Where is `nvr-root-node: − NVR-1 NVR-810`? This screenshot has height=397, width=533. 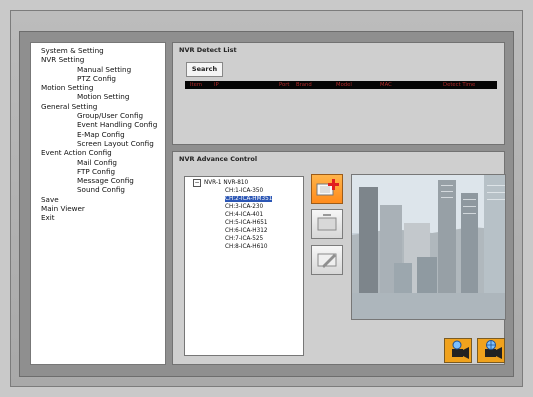
nvr-root-node: − NVR-1 NVR-810 is located at coordinates (244, 183).